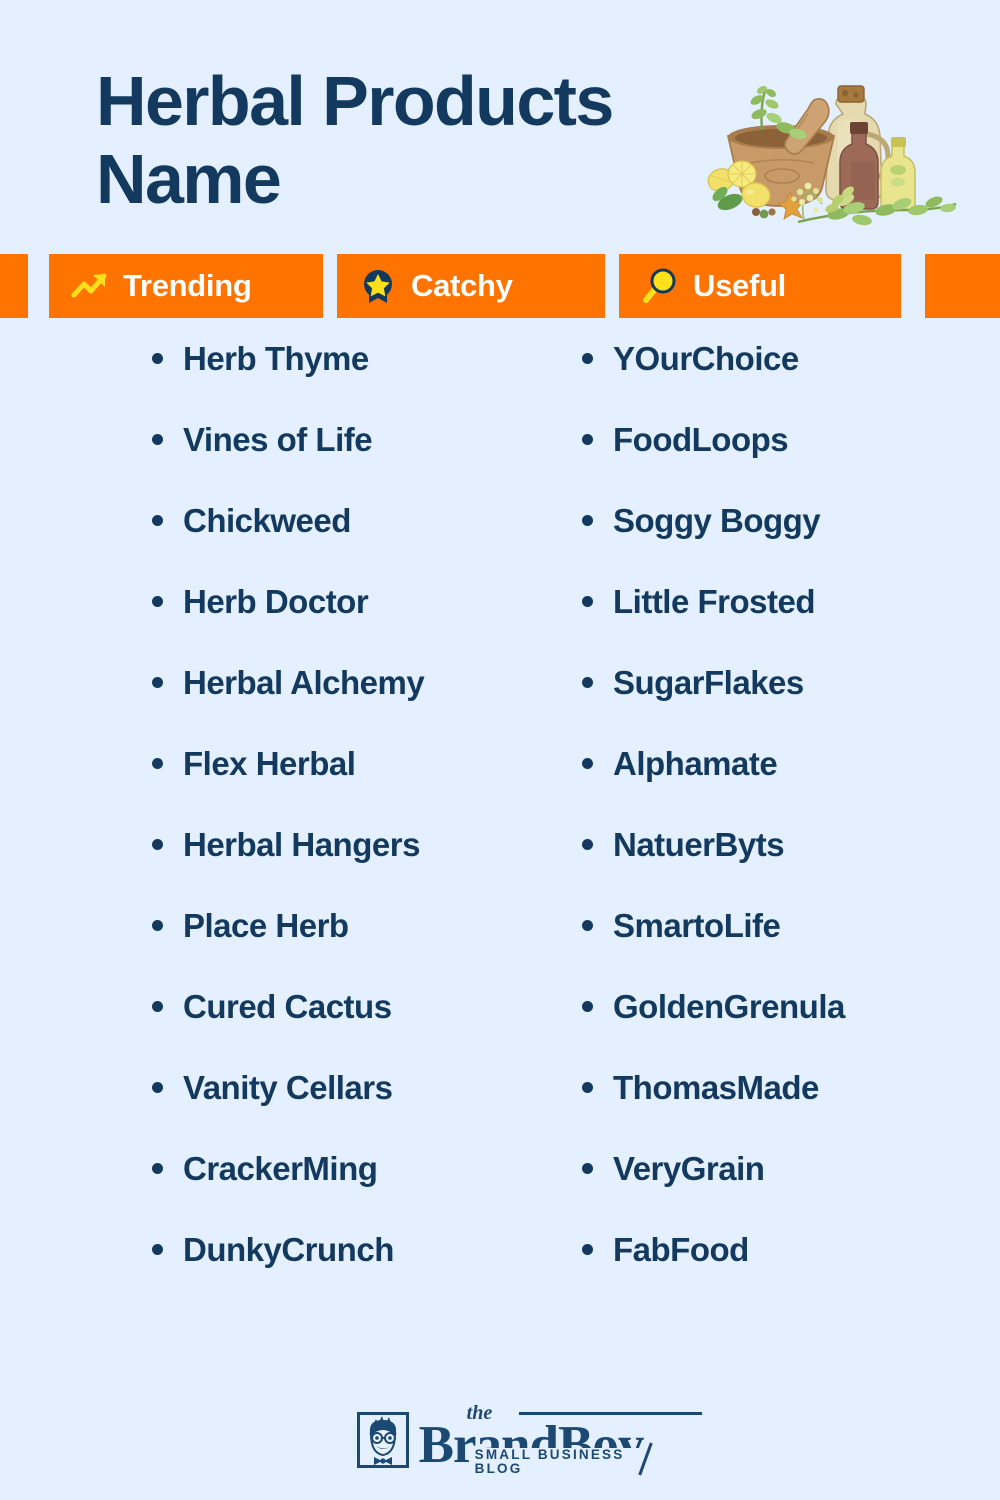  What do you see at coordinates (739, 285) in the screenshot?
I see `badge-useful-label: Useful` at bounding box center [739, 285].